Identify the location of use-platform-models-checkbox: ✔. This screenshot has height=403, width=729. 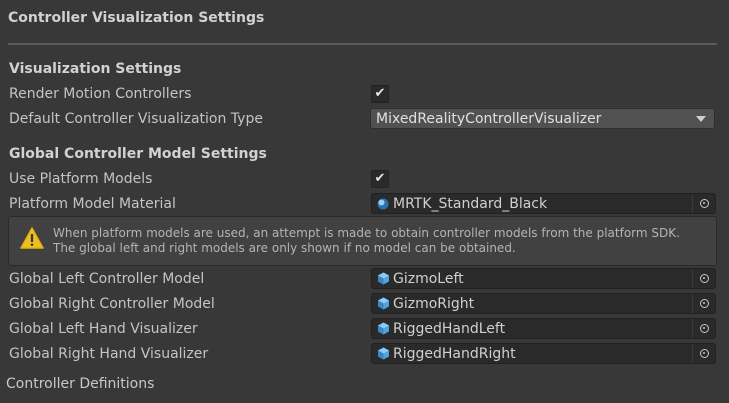
(380, 179).